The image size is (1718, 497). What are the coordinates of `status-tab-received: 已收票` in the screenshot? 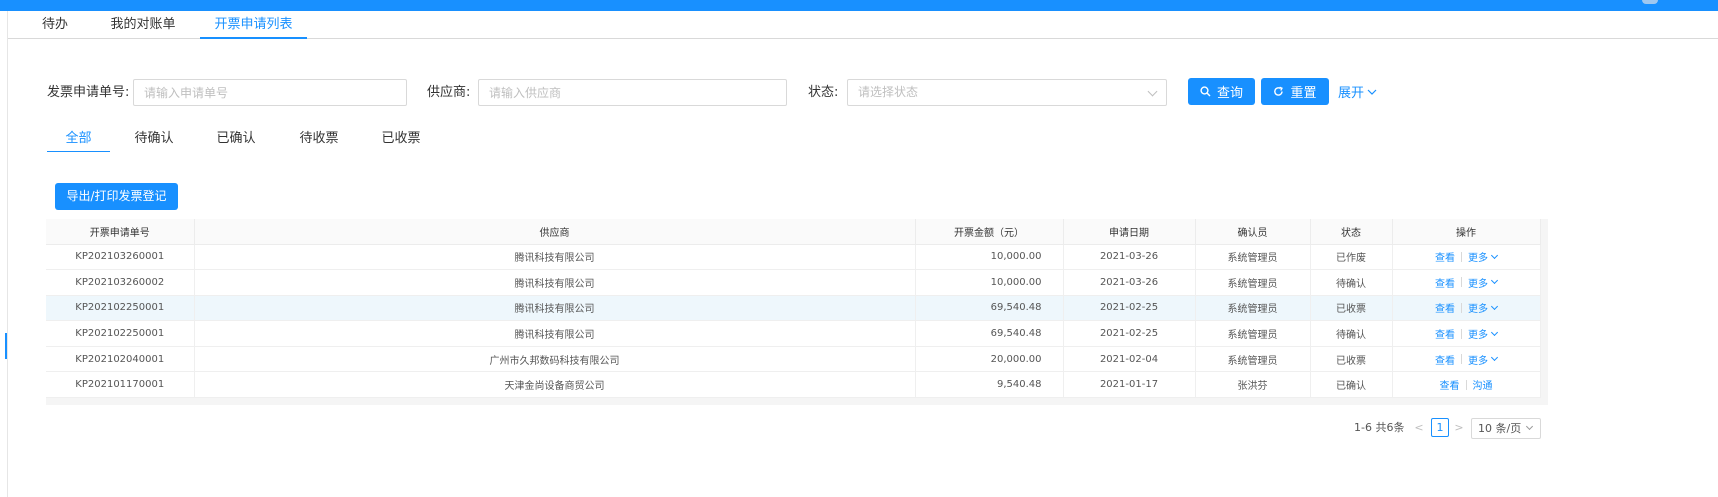 It's located at (401, 141).